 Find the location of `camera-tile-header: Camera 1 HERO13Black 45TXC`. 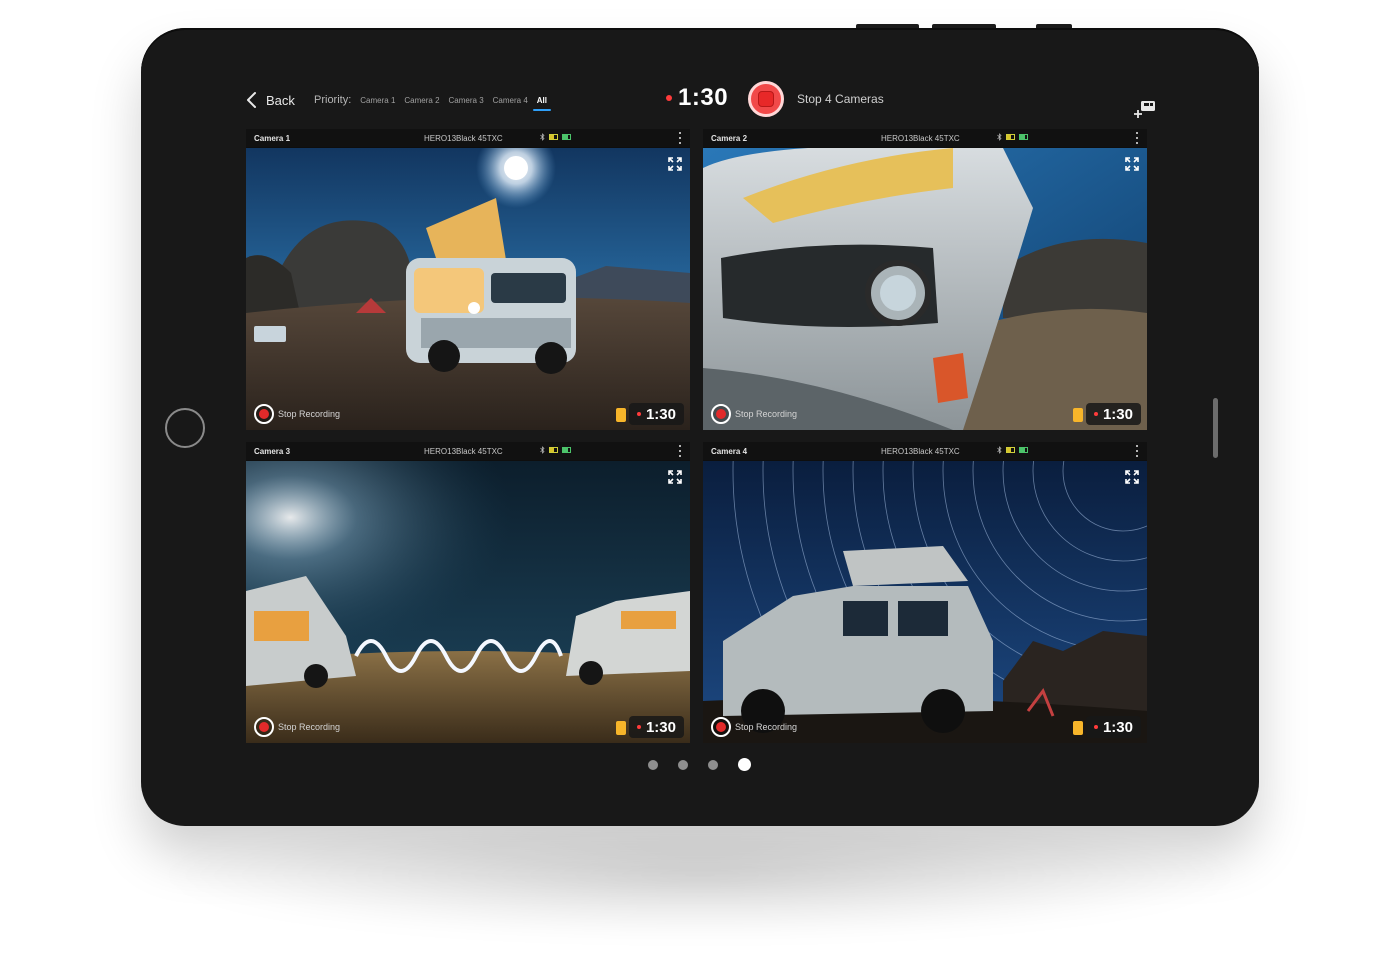

camera-tile-header: Camera 1 HERO13Black 45TXC is located at coordinates (468, 138).